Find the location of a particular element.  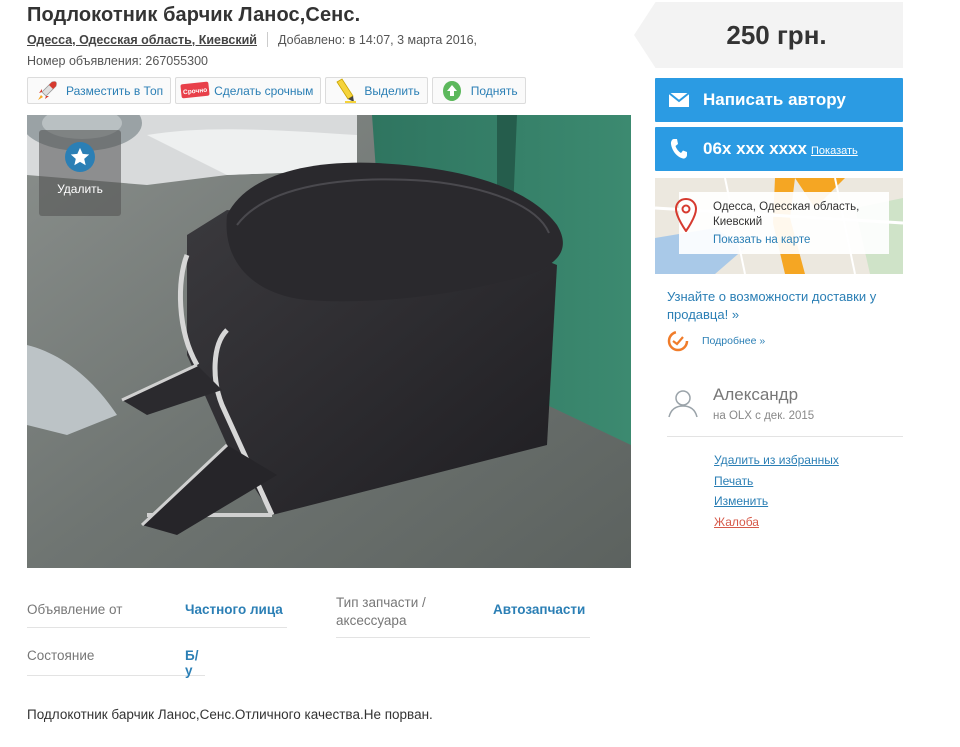

location-link: Одесса, Одесская область, Киевский is located at coordinates (142, 40).